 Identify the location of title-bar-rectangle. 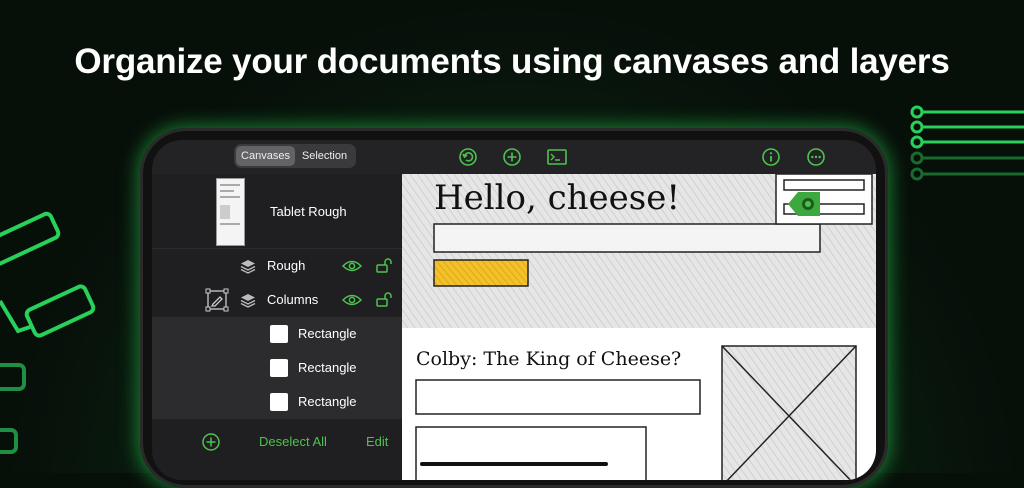
(627, 238).